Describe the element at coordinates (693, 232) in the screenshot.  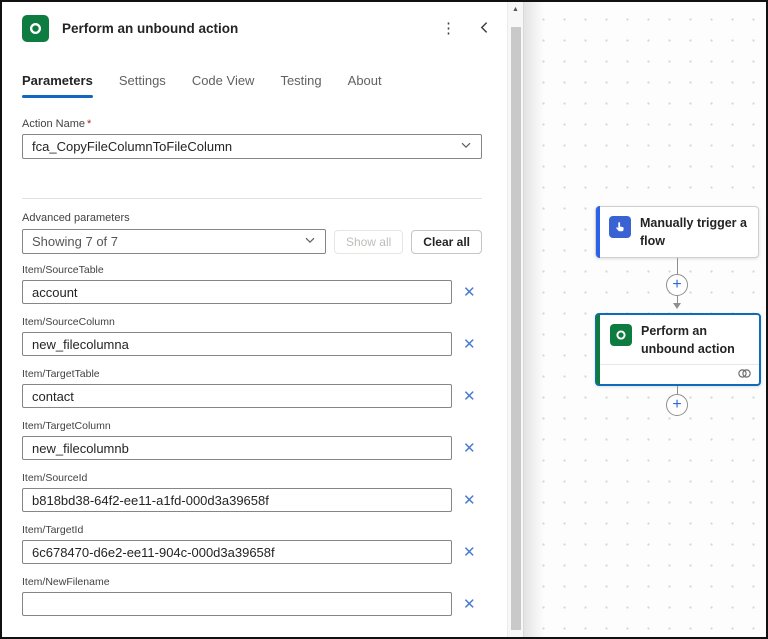
I see `trigger-card-title: Manually trigger a flow` at that location.